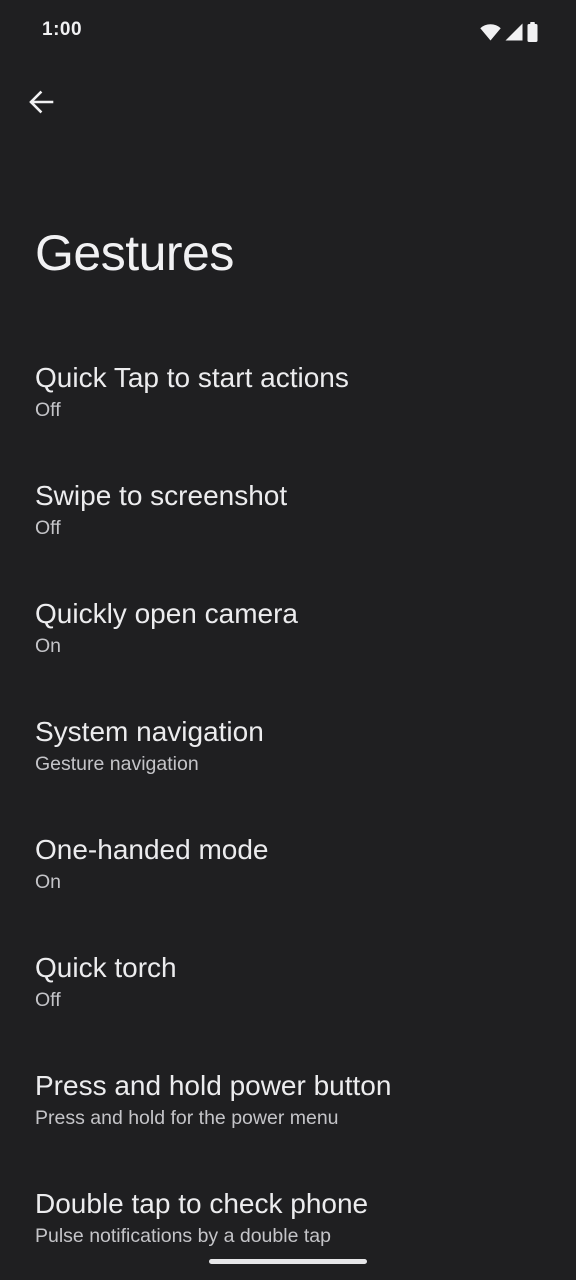  What do you see at coordinates (490, 32) in the screenshot?
I see `wifi-icon` at bounding box center [490, 32].